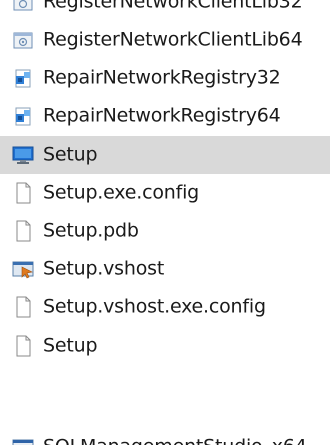 The image size is (330, 445). I want to click on file-item-setup: Setup, so click(165, 155).